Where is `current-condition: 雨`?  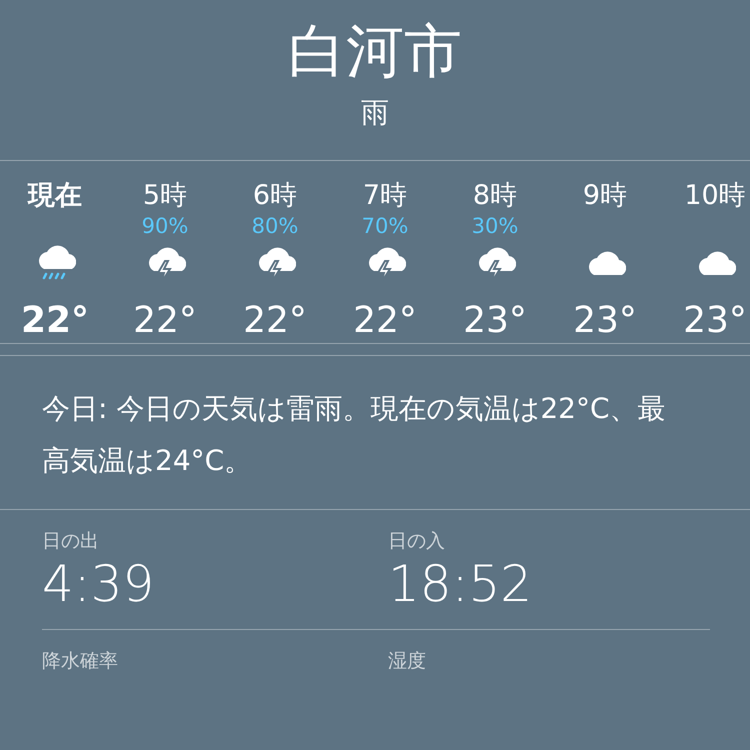 current-condition: 雨 is located at coordinates (375, 113).